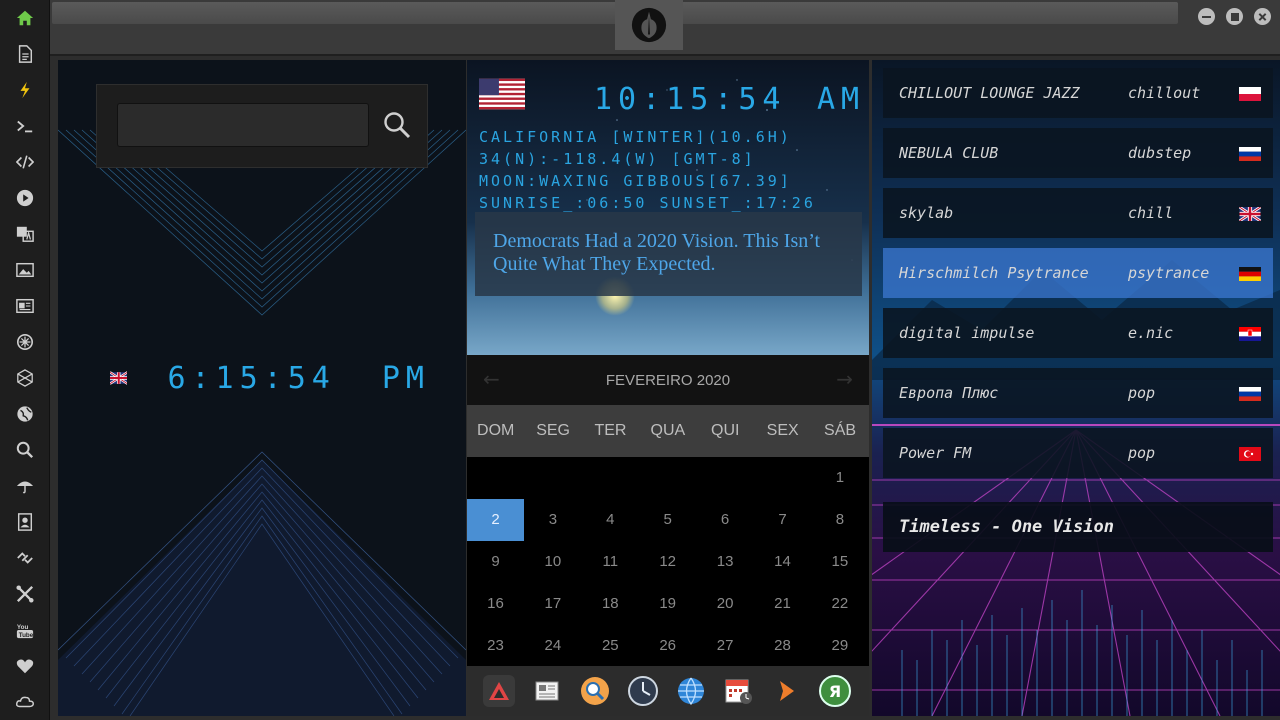 This screenshot has width=1280, height=720. I want to click on app-dock: Я, so click(668, 691).